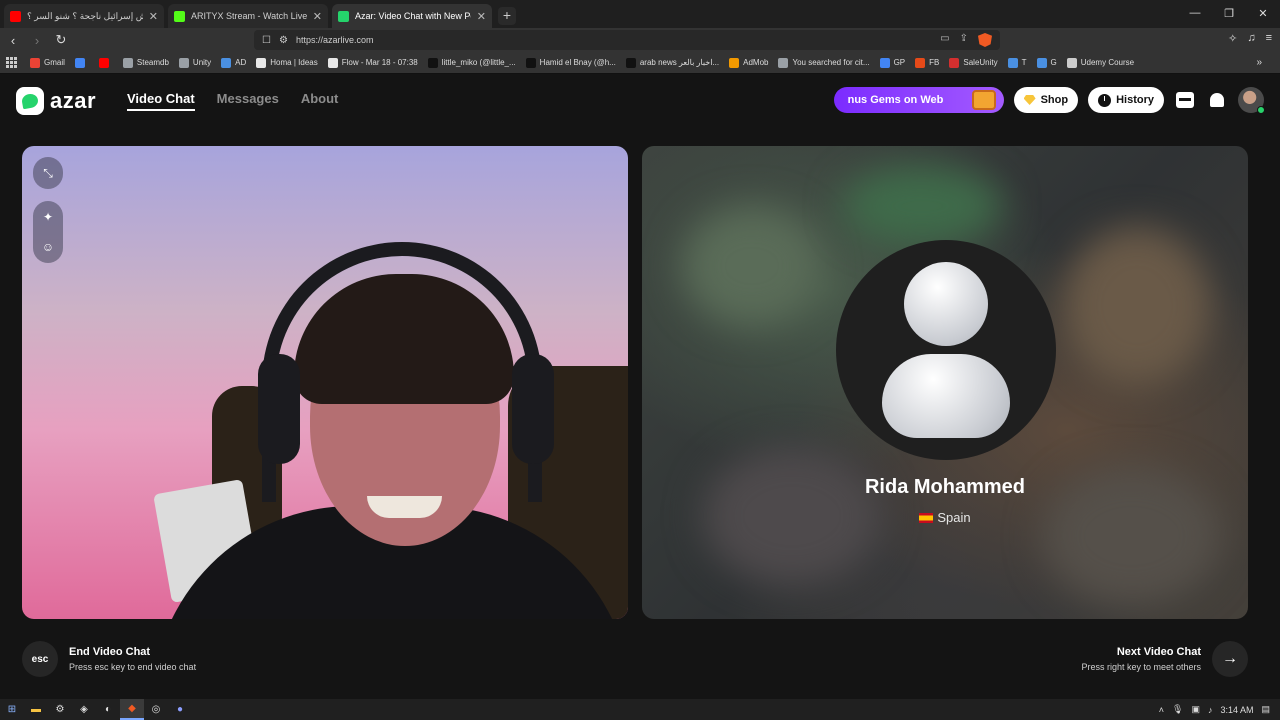 The width and height of the screenshot is (1280, 720). Describe the element at coordinates (756, 62) in the screenshot. I see `bookmark-label: AdMob` at that location.